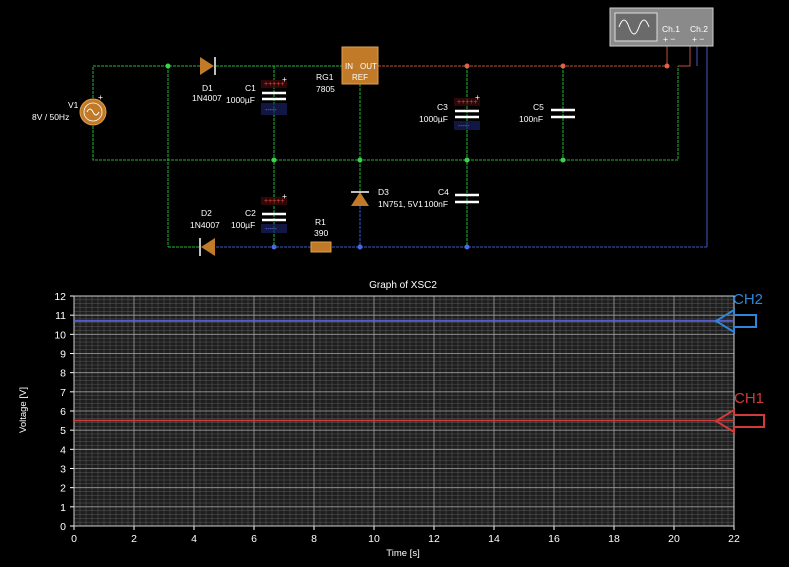  Describe the element at coordinates (63, 527) in the screenshot. I see `y-tick-label: 0` at that location.